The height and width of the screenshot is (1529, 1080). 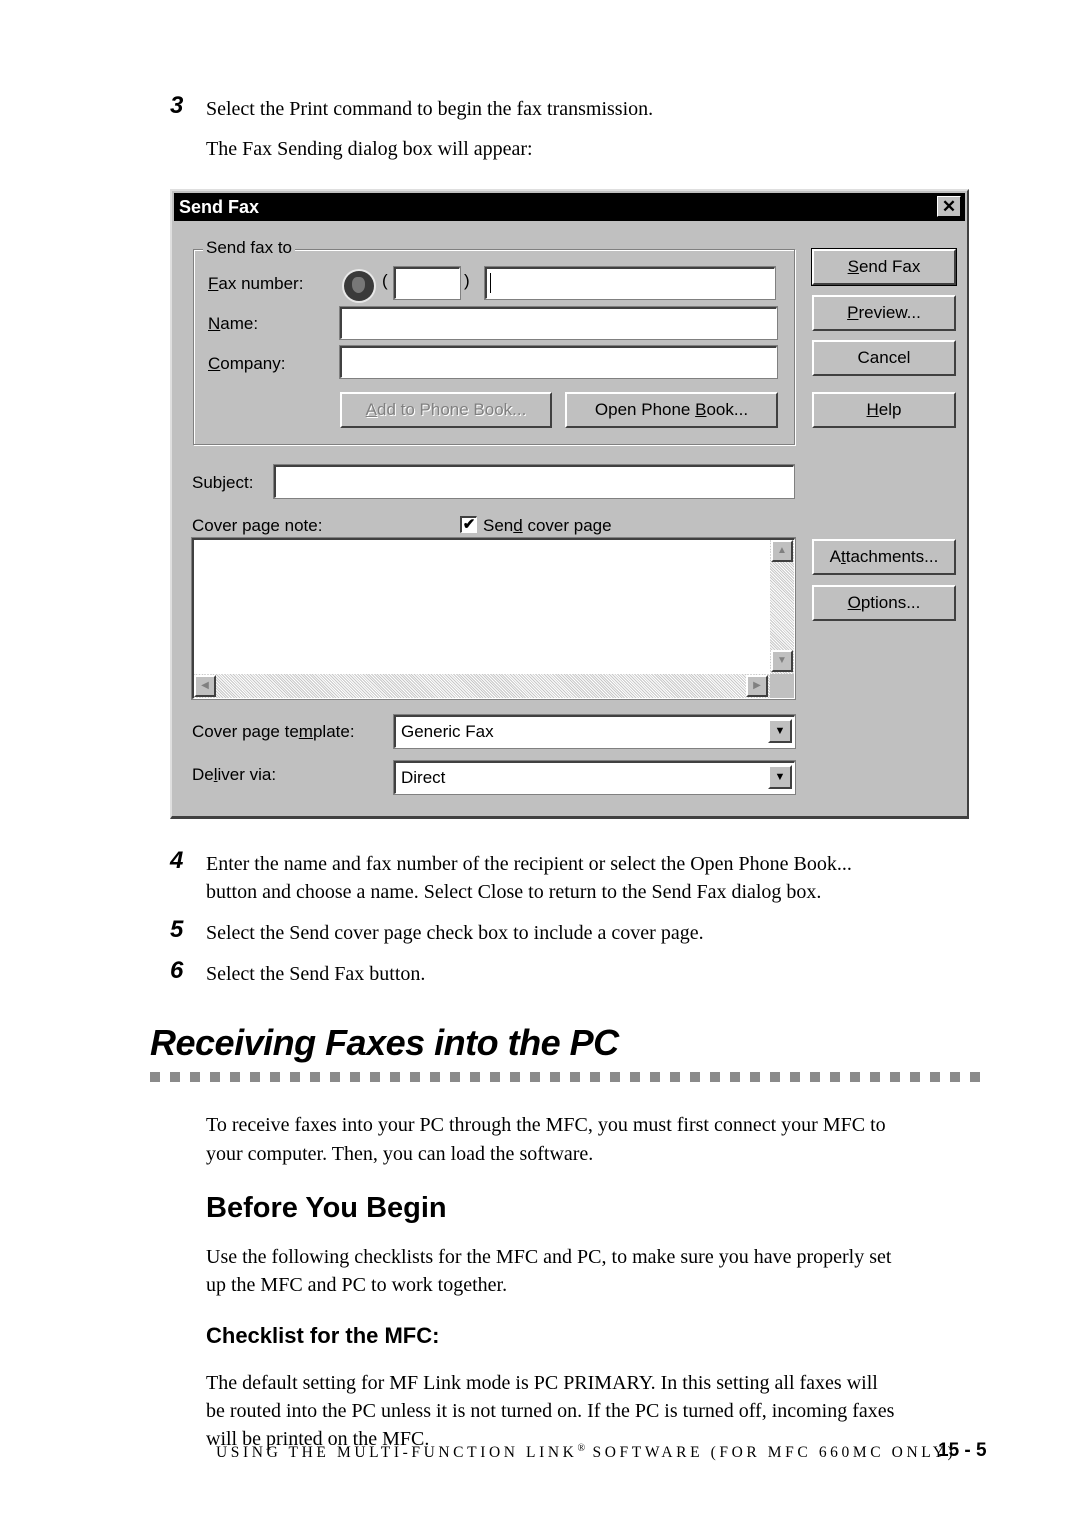 I want to click on scroll-up-arrow-icon: ▲, so click(x=782, y=551).